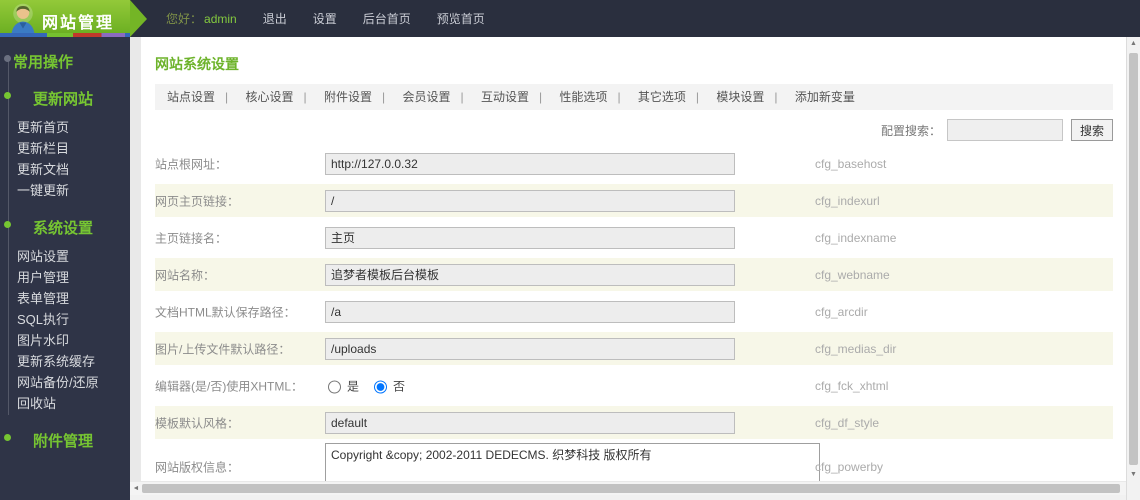  Describe the element at coordinates (530, 311) in the screenshot. I see `cfg-arcdir-input` at that location.